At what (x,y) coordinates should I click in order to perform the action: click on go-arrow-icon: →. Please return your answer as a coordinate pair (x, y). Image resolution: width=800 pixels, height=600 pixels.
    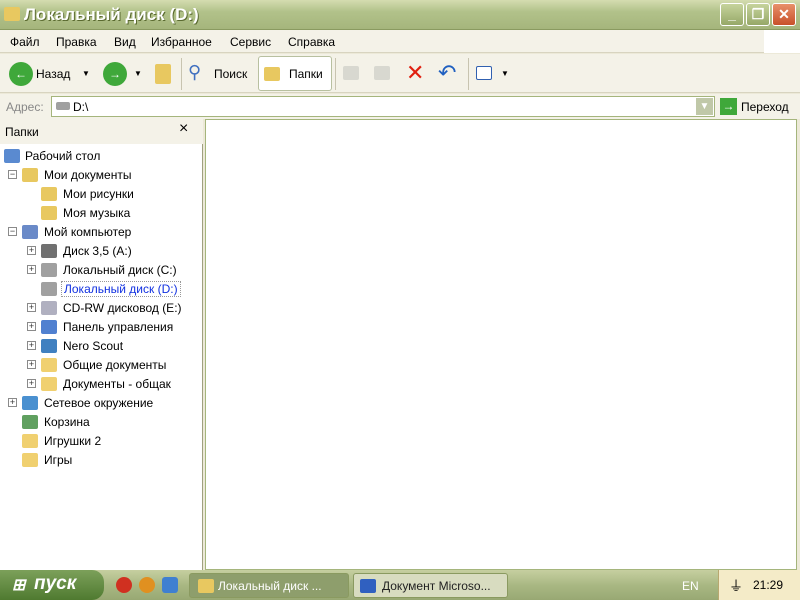
    Looking at the image, I should click on (728, 106).